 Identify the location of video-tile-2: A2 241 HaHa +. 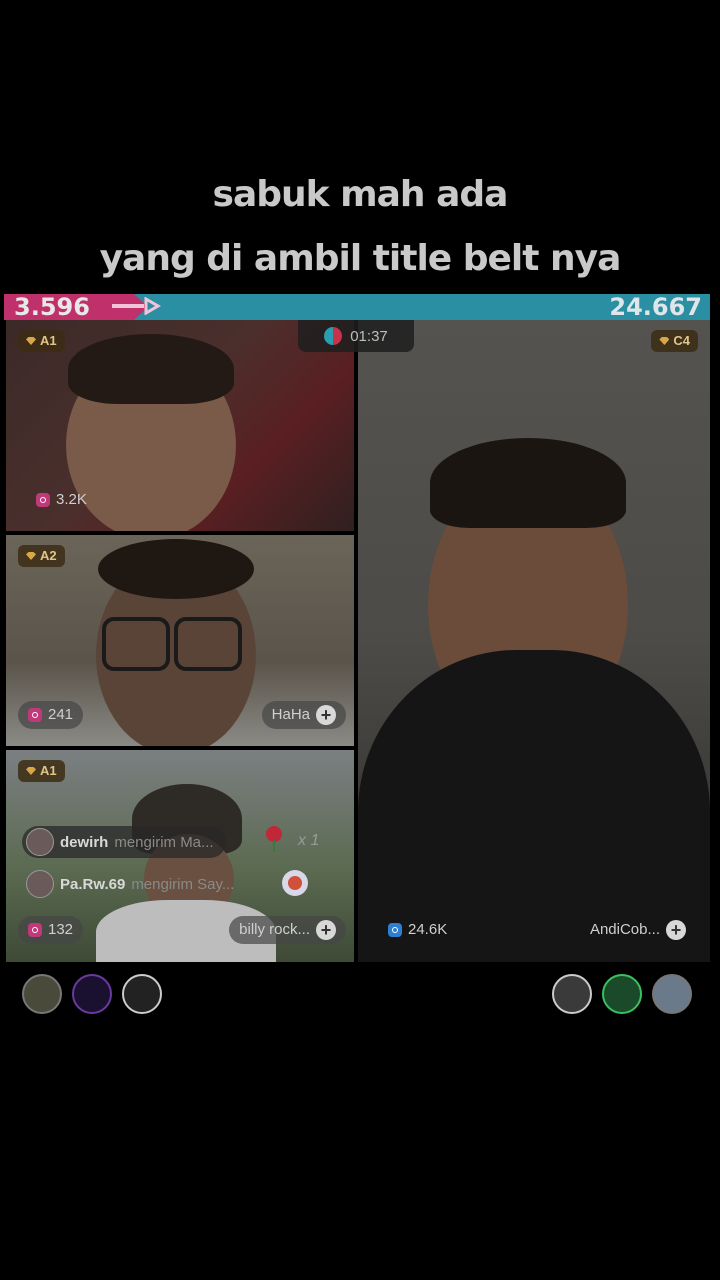
(180, 640).